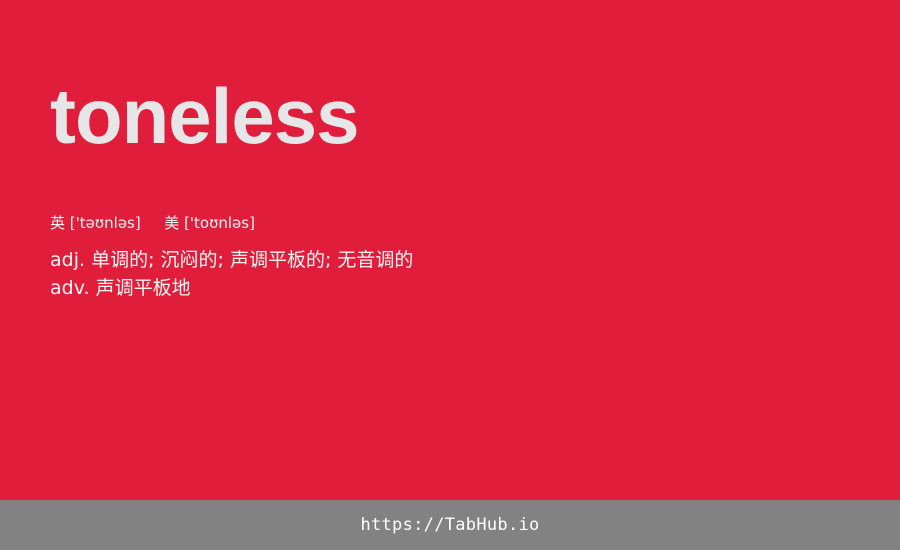  I want to click on definition-item: adv. 声调平板地, so click(231, 288).